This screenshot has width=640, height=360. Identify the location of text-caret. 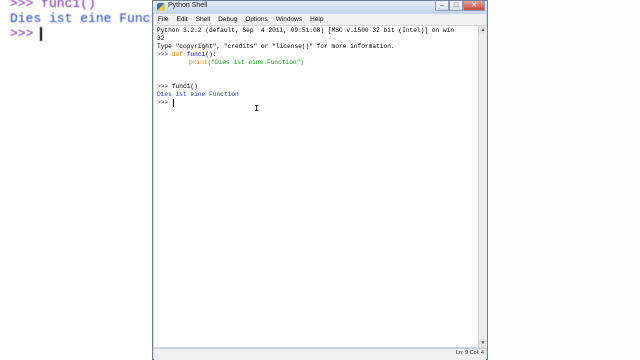
(173, 103).